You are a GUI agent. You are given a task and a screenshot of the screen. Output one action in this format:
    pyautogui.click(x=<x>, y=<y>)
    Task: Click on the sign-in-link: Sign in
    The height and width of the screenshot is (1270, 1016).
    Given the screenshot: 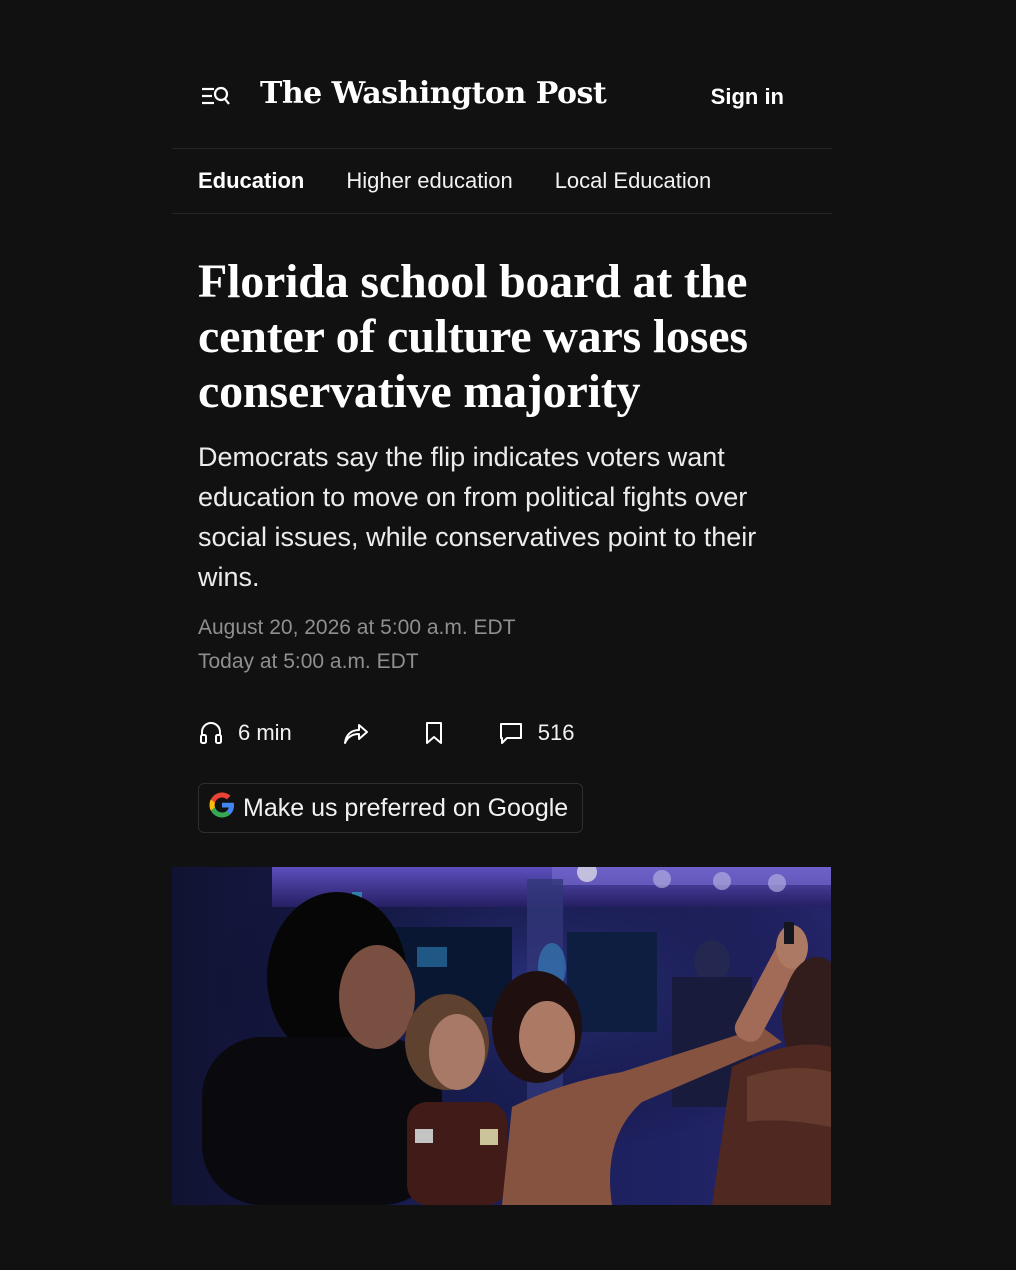 What is the action you would take?
    pyautogui.click(x=747, y=97)
    